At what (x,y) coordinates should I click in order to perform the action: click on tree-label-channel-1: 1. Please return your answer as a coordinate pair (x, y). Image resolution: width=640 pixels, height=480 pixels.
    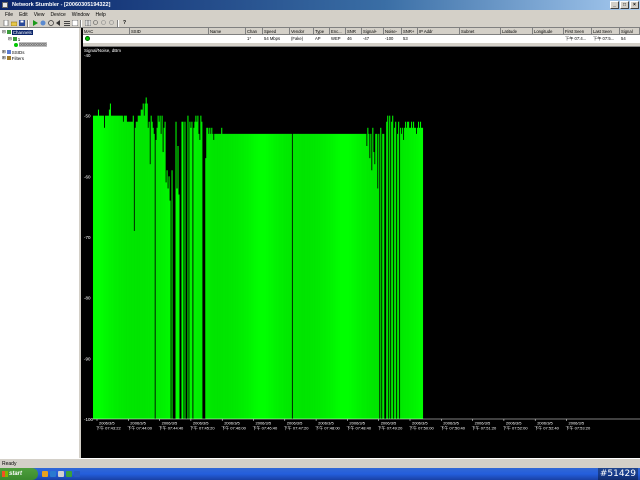
    Looking at the image, I should click on (19, 39).